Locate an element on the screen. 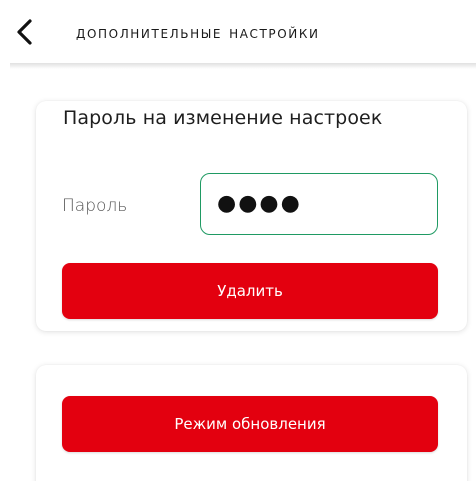 This screenshot has height=481, width=476. update-mode-button: Режим обновления is located at coordinates (250, 424).